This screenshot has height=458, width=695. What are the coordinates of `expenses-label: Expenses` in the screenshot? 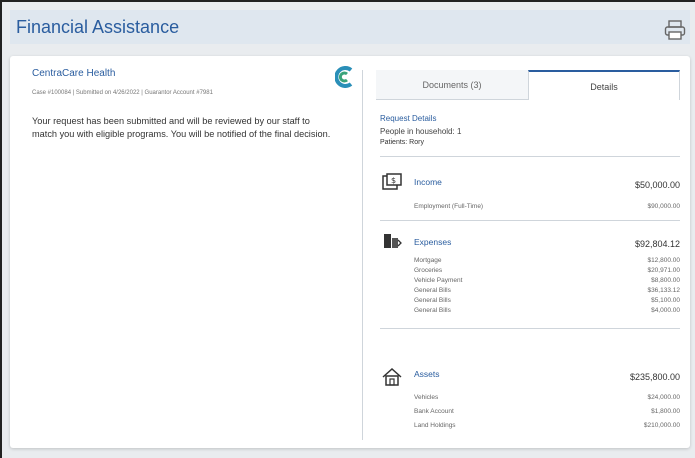 It's located at (433, 242).